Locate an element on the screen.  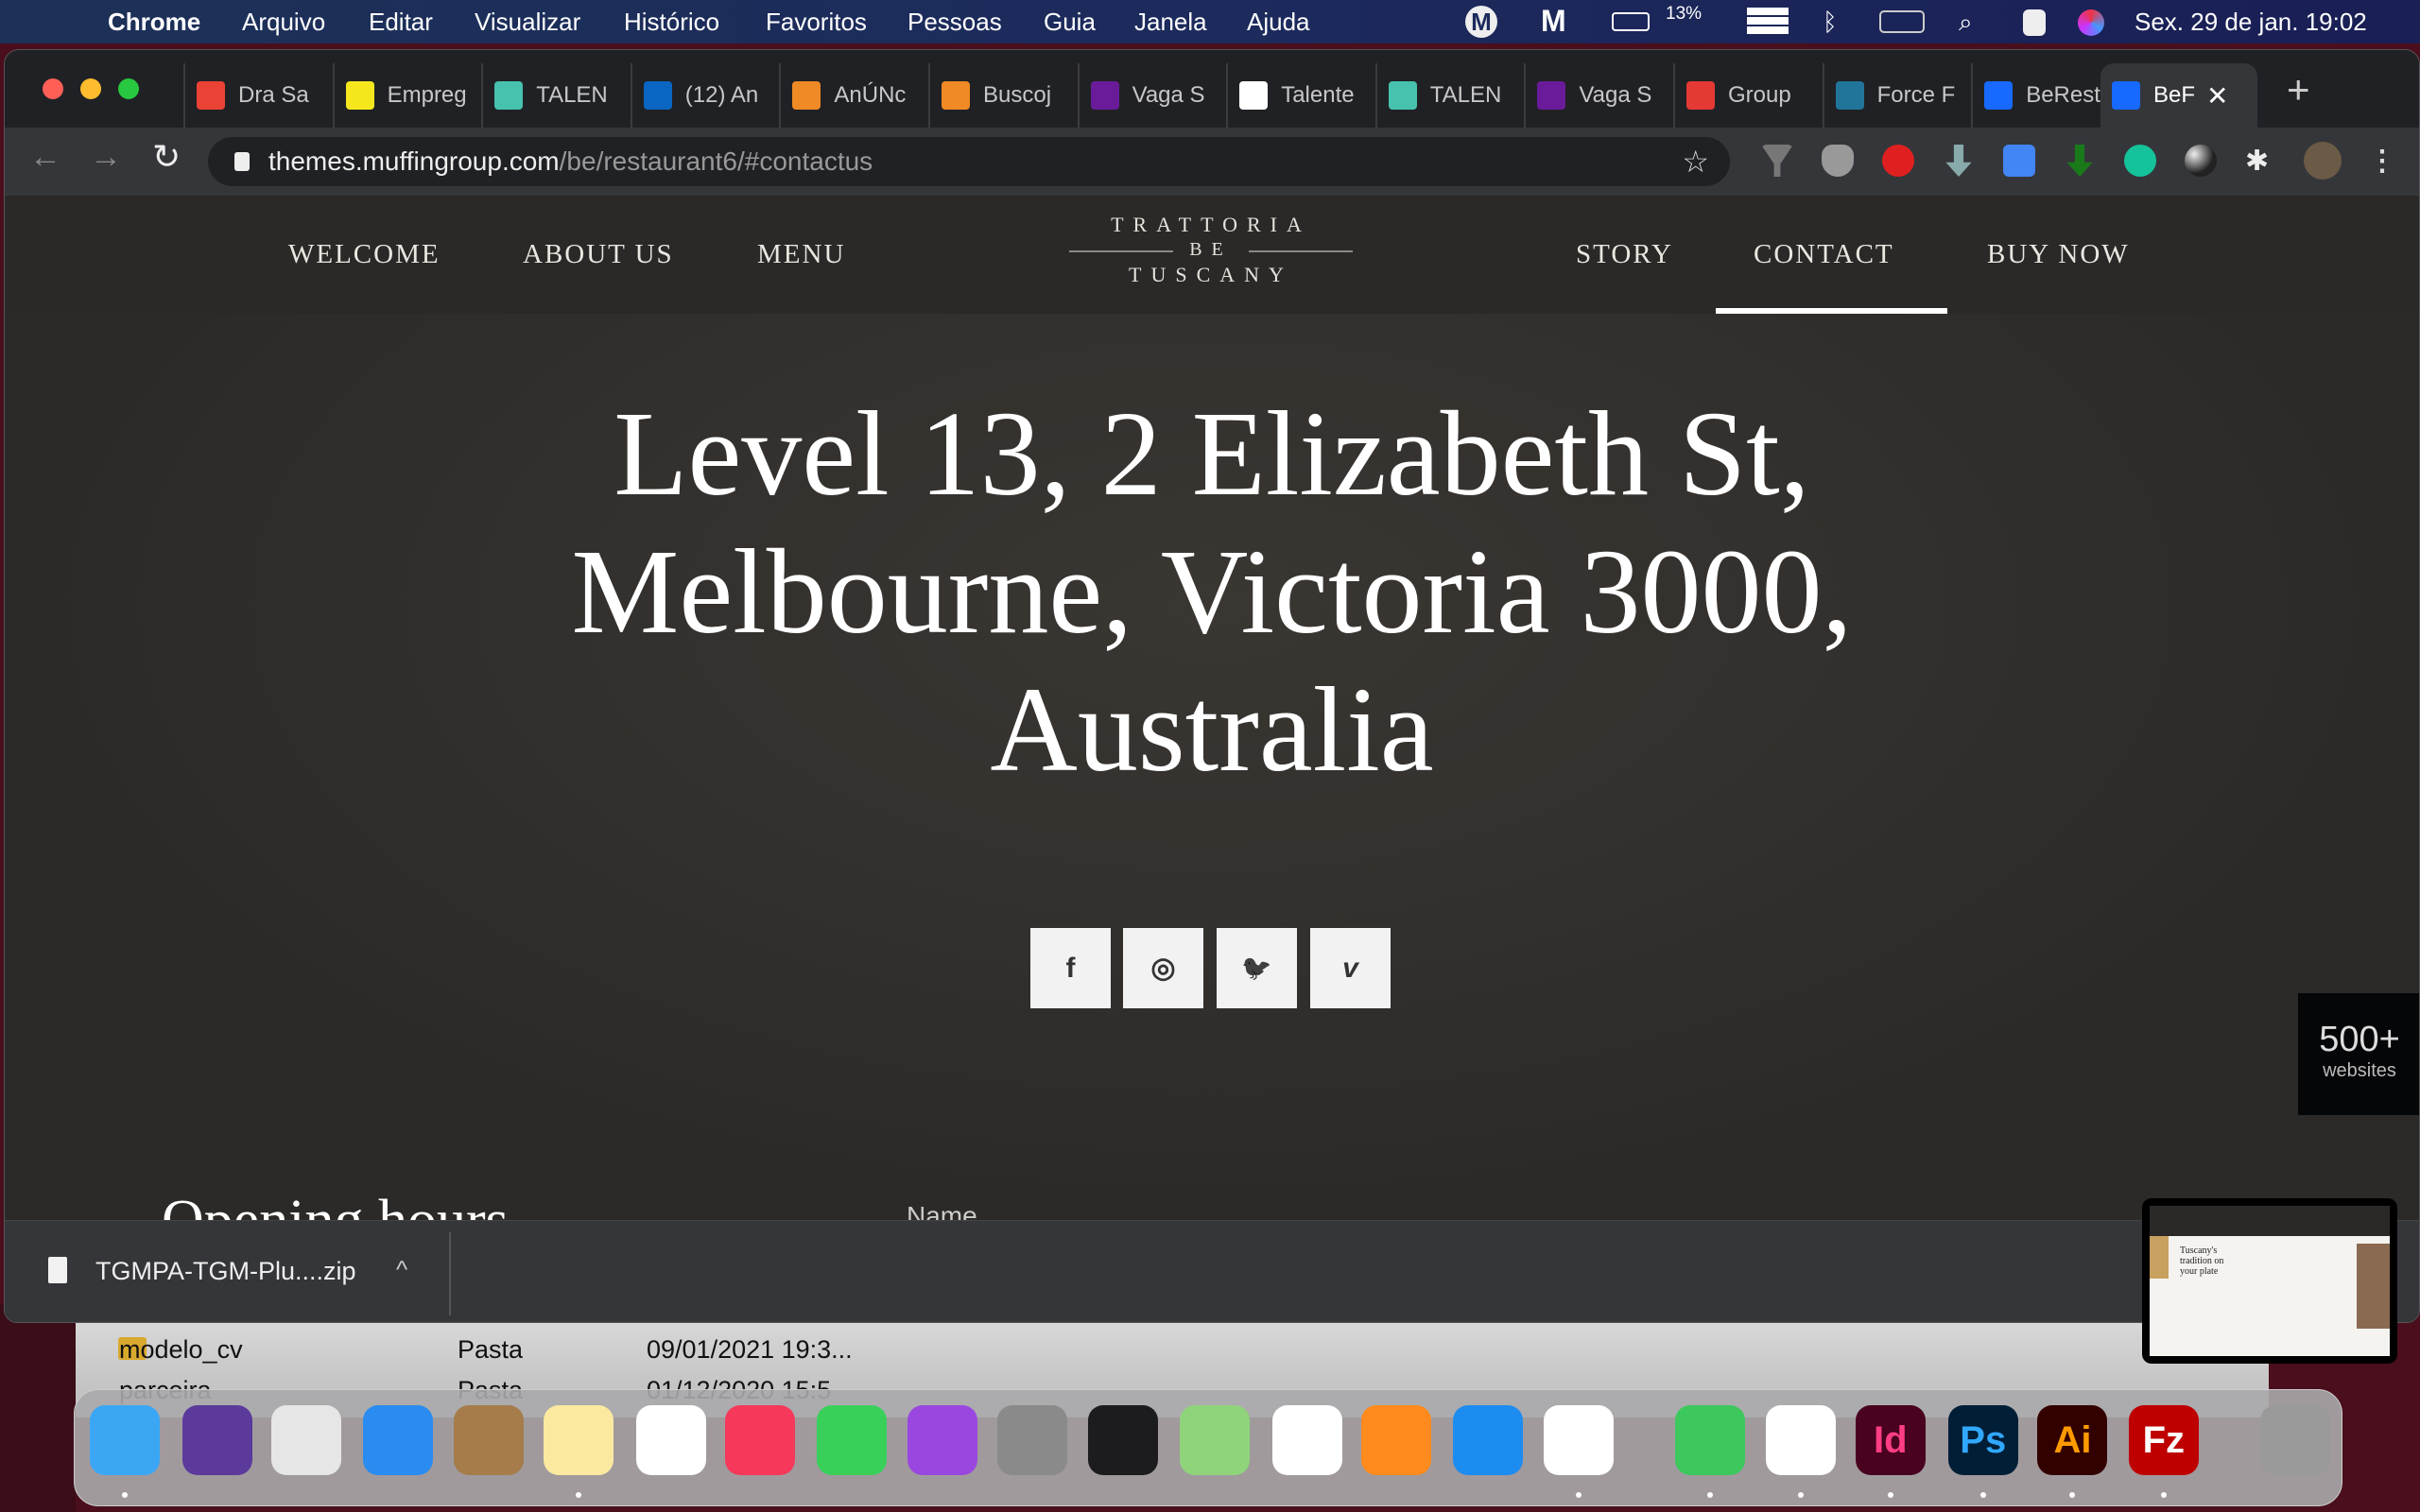
tab: Empreg is located at coordinates (407, 95).